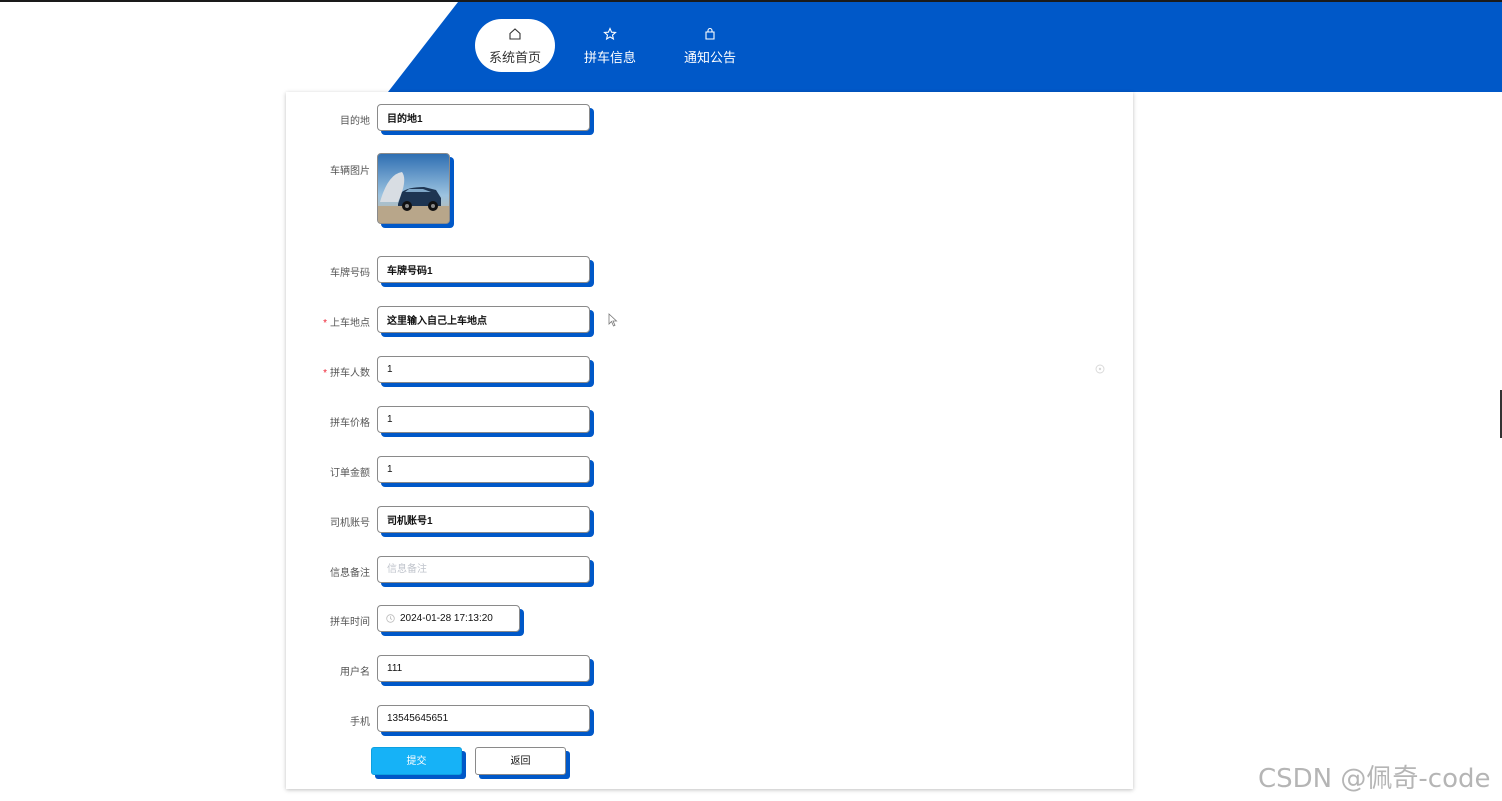  Describe the element at coordinates (514, 57) in the screenshot. I see `nav-item-label: 系统首页` at that location.